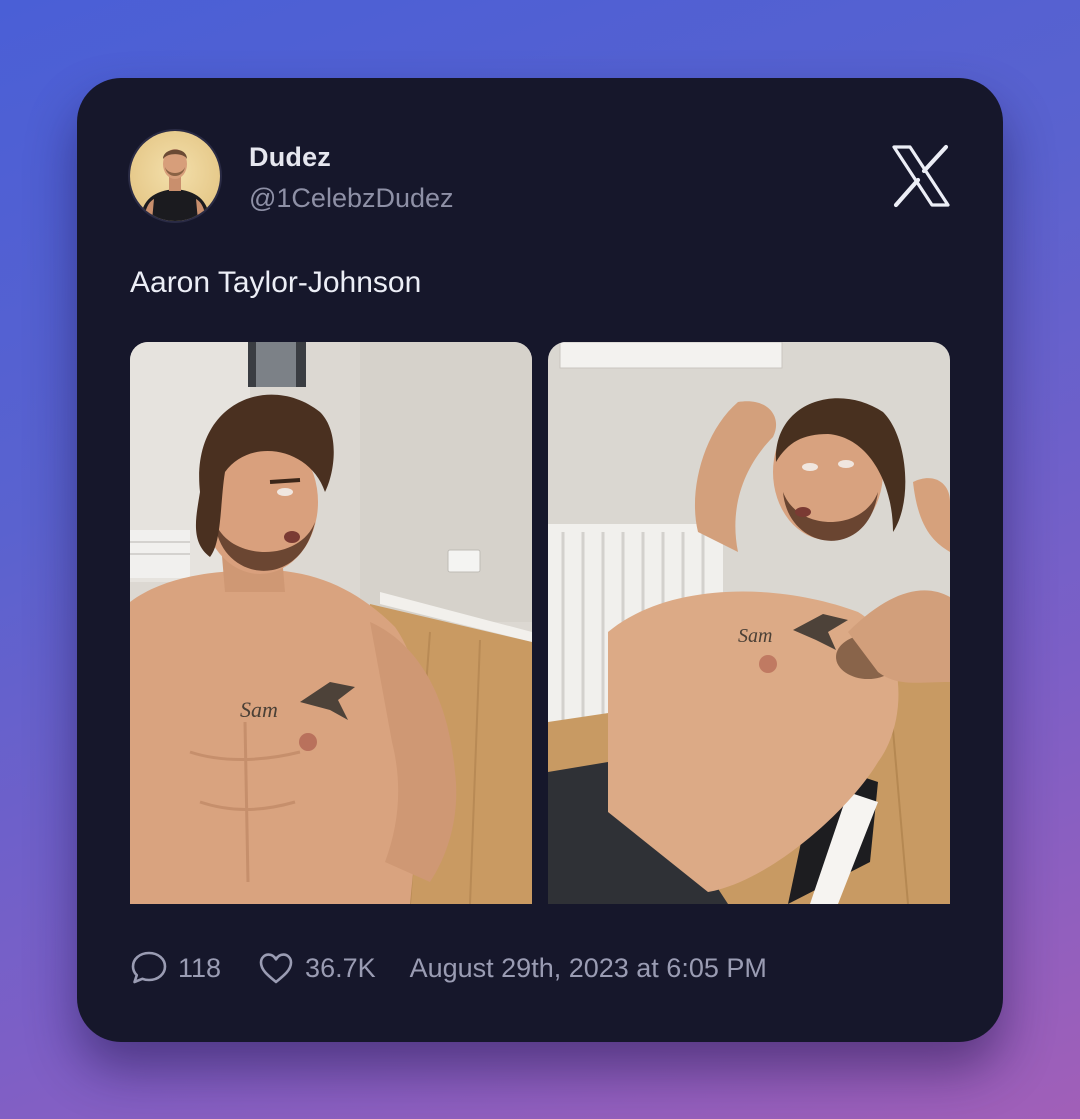 This screenshot has width=1080, height=1119. What do you see at coordinates (276, 282) in the screenshot?
I see `tweet-text: Aaron Taylor-Johnson` at bounding box center [276, 282].